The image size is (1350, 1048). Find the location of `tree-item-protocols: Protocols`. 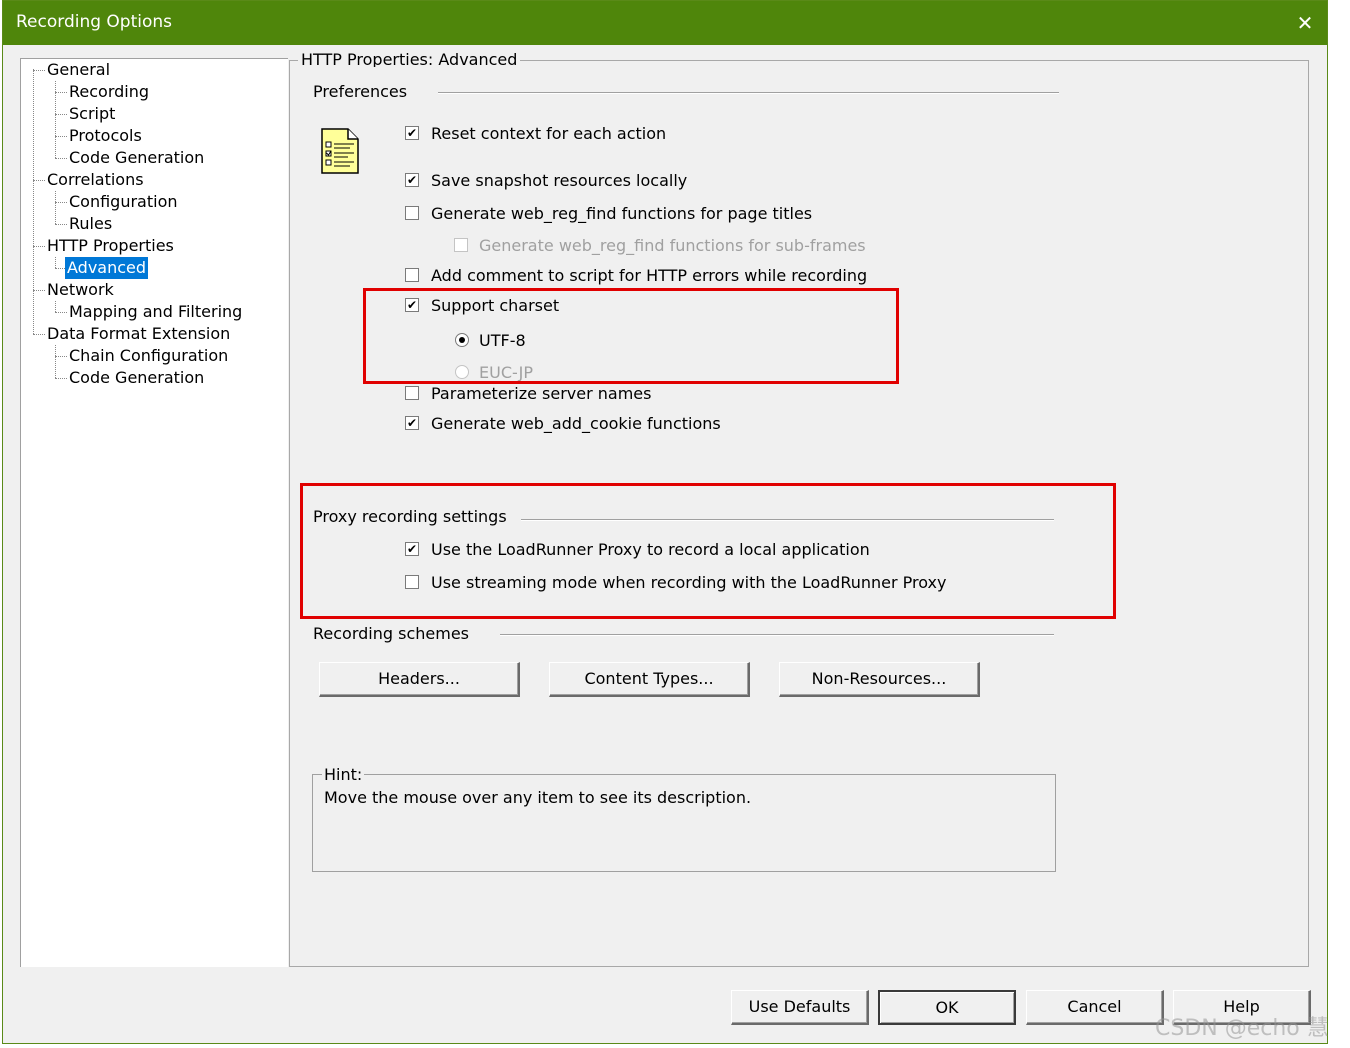

tree-item-protocols: Protocols is located at coordinates (105, 136).